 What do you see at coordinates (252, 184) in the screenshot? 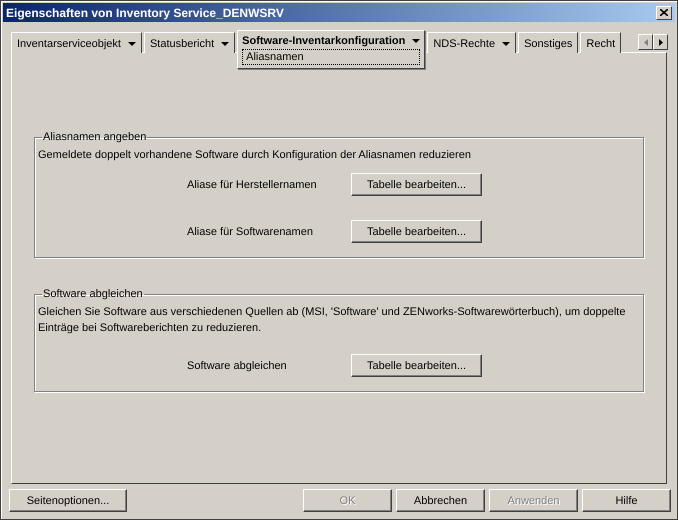
I see `row-label: Aliase für Herstellernamen` at bounding box center [252, 184].